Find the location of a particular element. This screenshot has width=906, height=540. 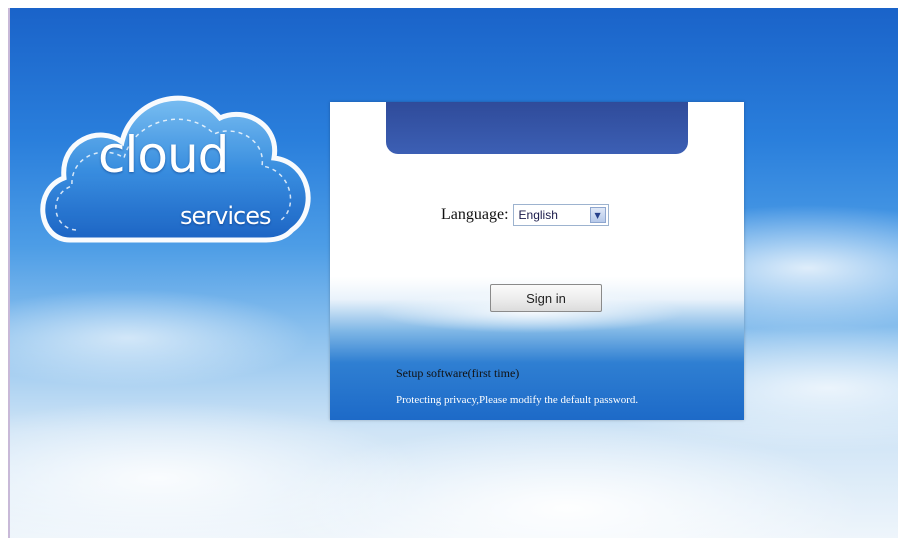

logo-cloud-text: cloud is located at coordinates (163, 155).